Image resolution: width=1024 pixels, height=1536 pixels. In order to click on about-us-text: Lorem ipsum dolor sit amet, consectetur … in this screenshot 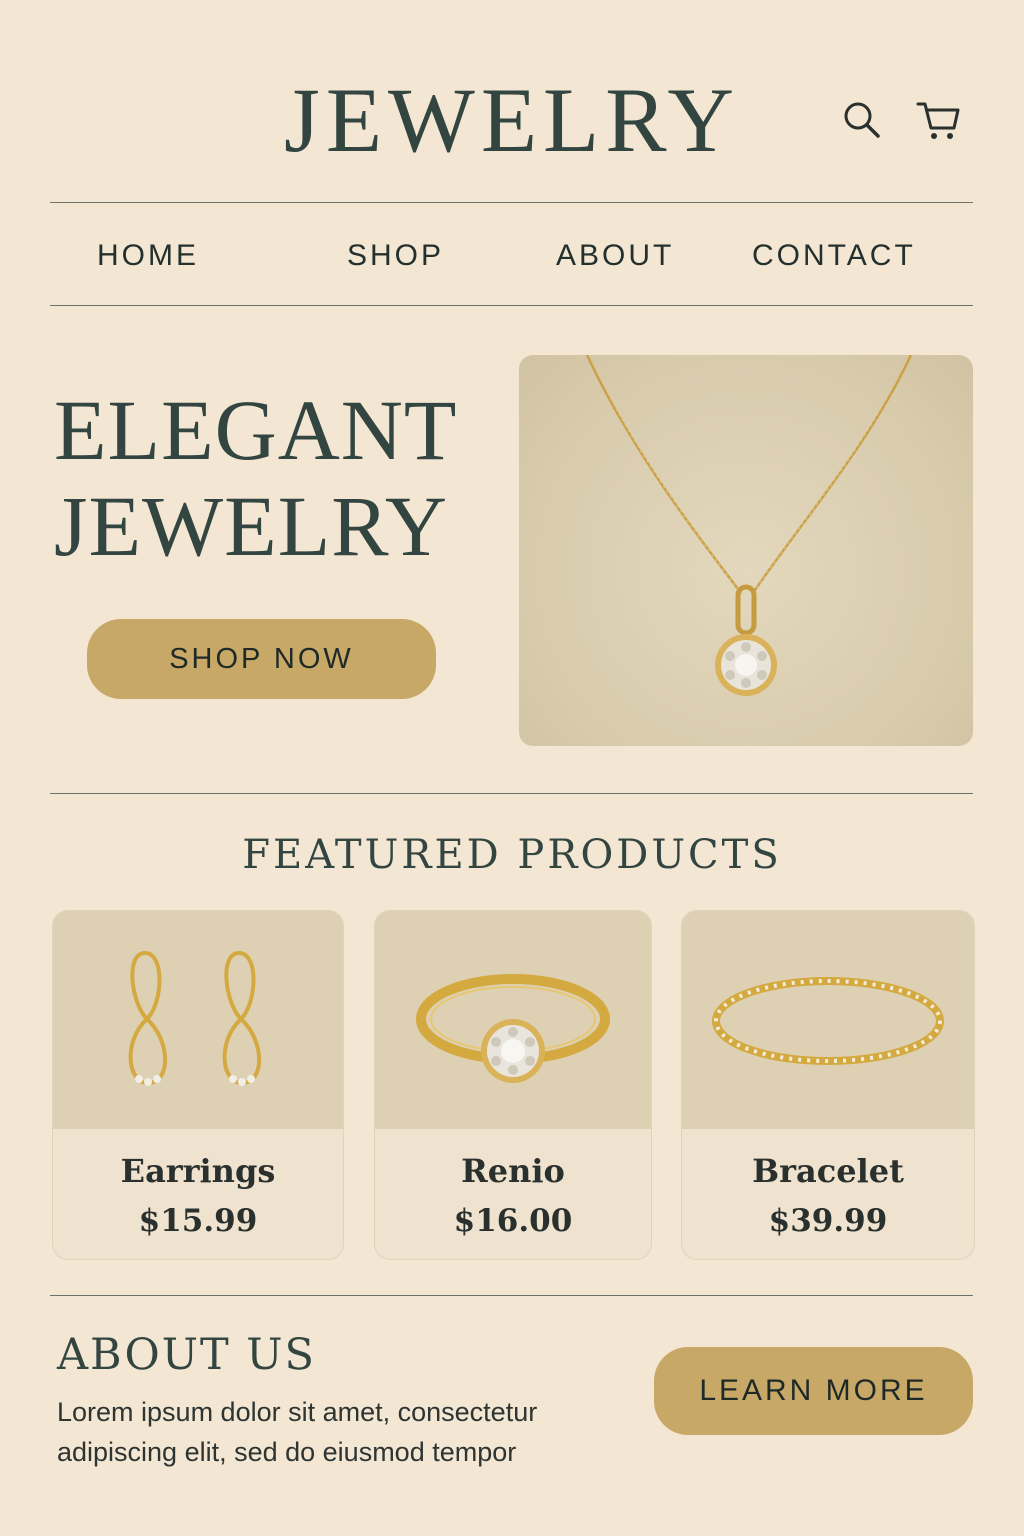, I will do `click(347, 1432)`.